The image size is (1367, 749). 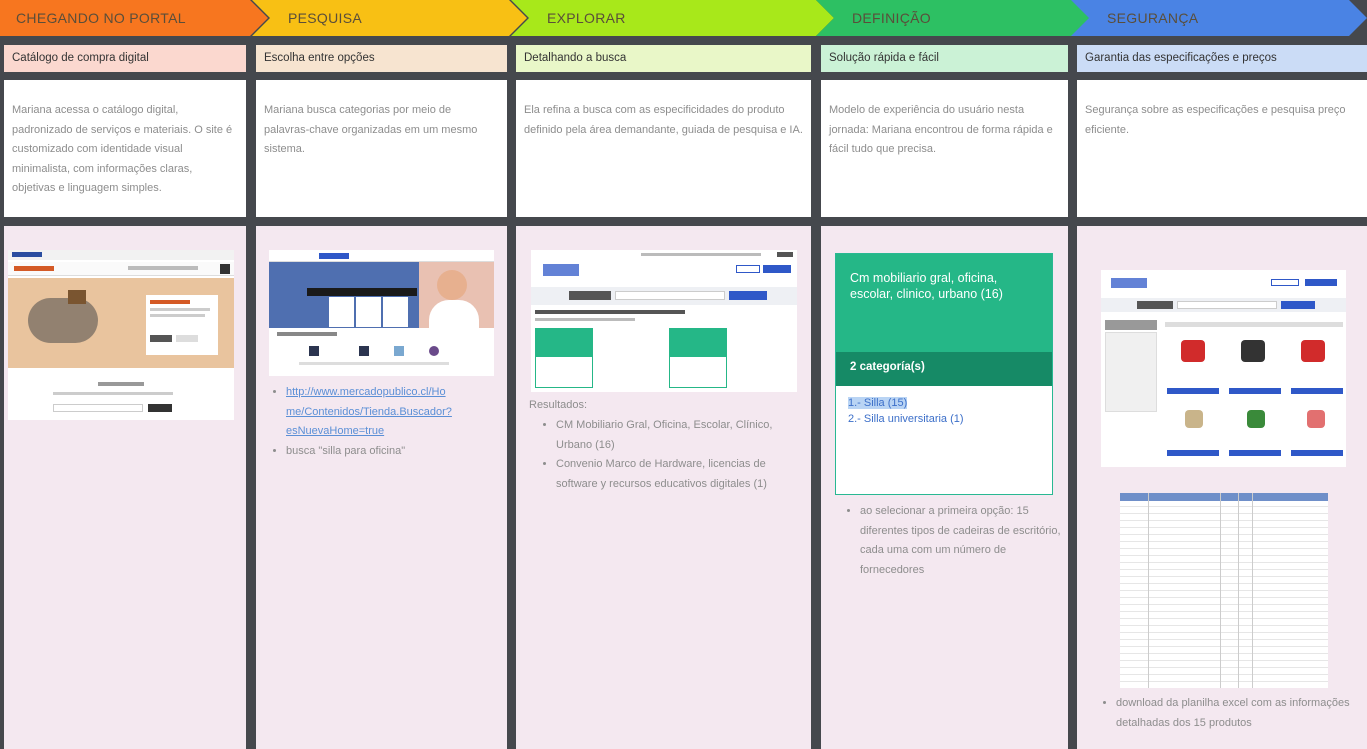 I want to click on refined-search-screenshot, so click(x=664, y=321).